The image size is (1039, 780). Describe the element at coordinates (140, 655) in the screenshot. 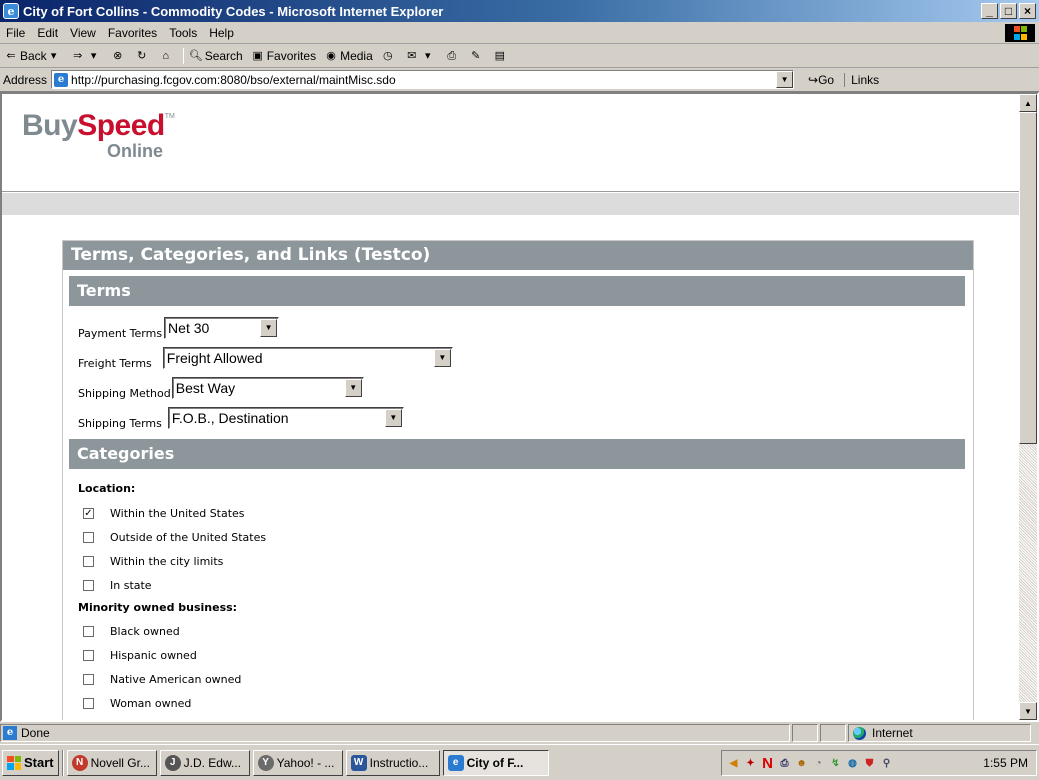

I see `list-item: Hispanic owned` at that location.